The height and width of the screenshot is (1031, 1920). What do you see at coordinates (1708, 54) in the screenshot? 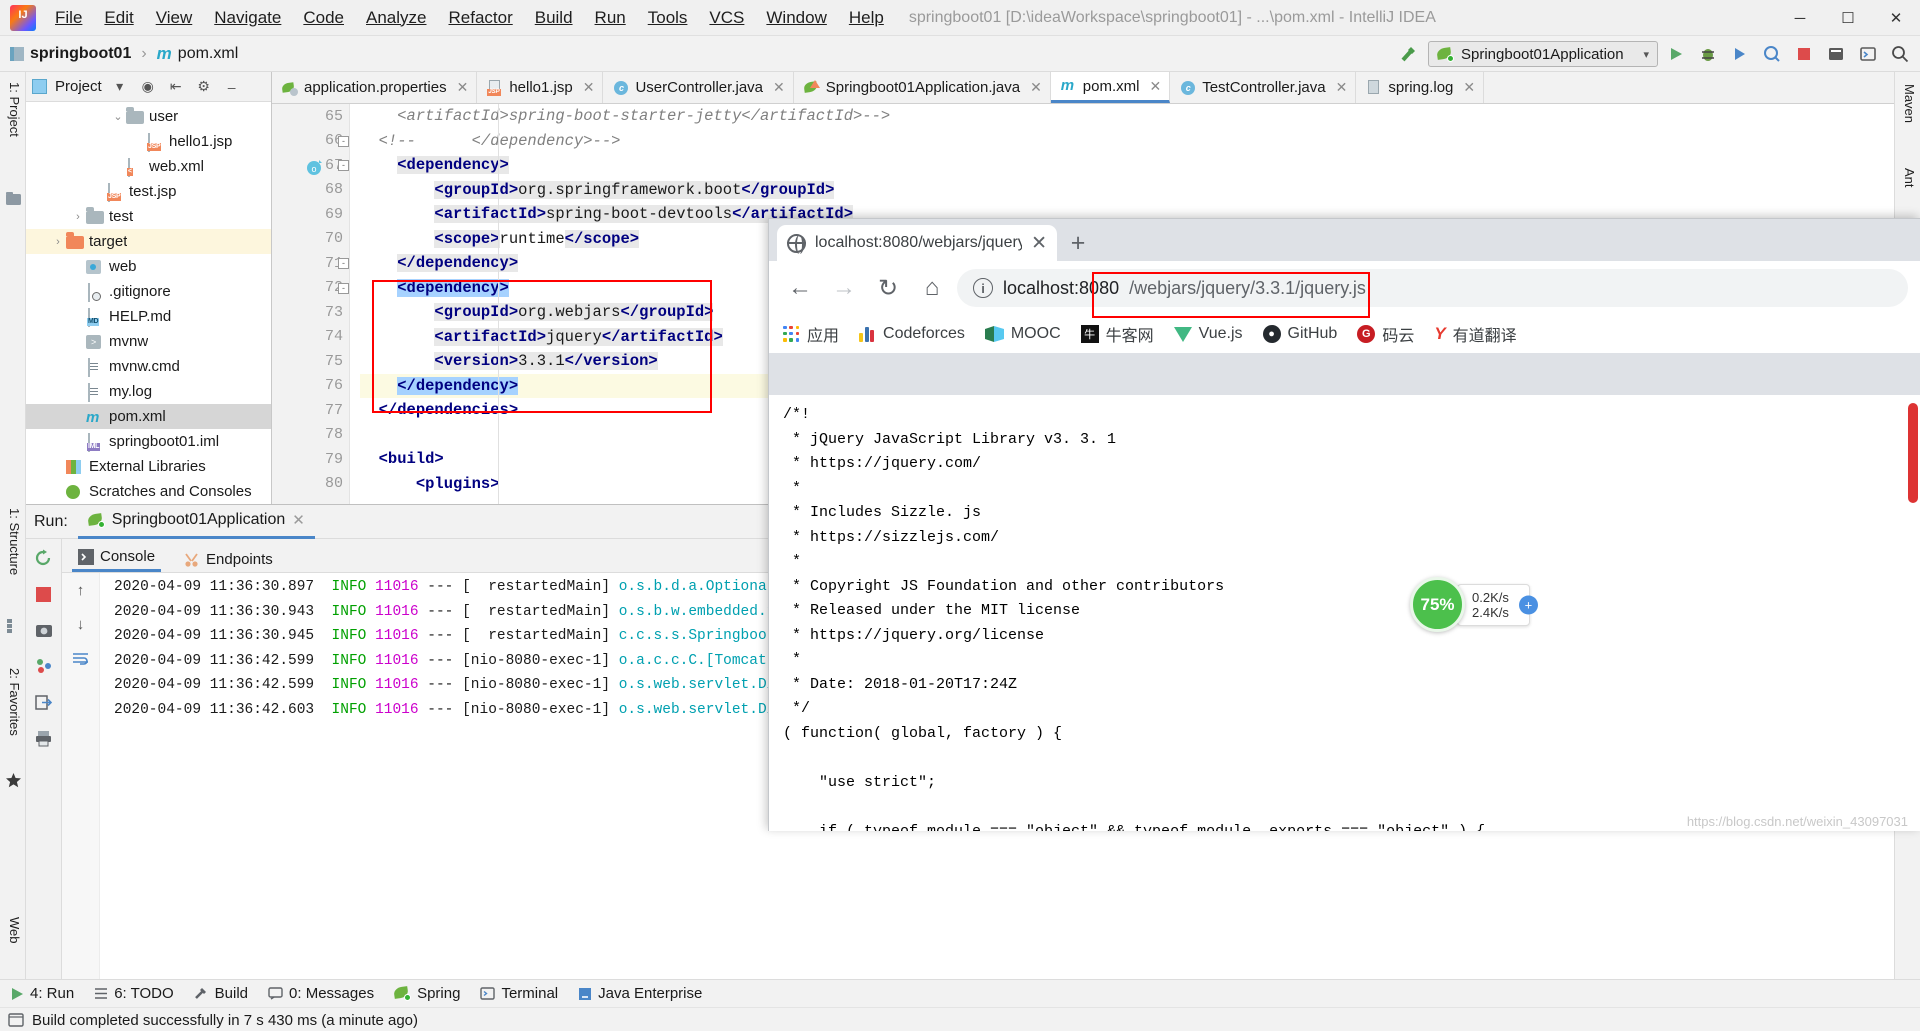
I see `debug-icon` at bounding box center [1708, 54].